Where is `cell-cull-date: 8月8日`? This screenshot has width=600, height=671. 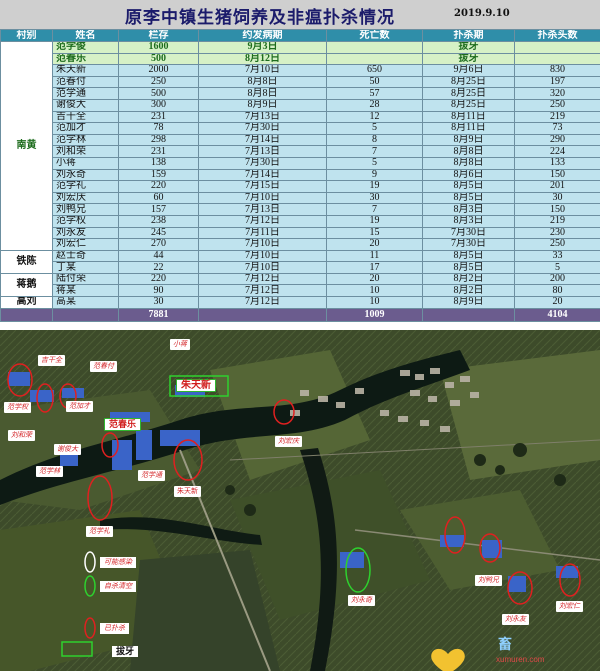
cell-cull-date: 8月8日 is located at coordinates (468, 151).